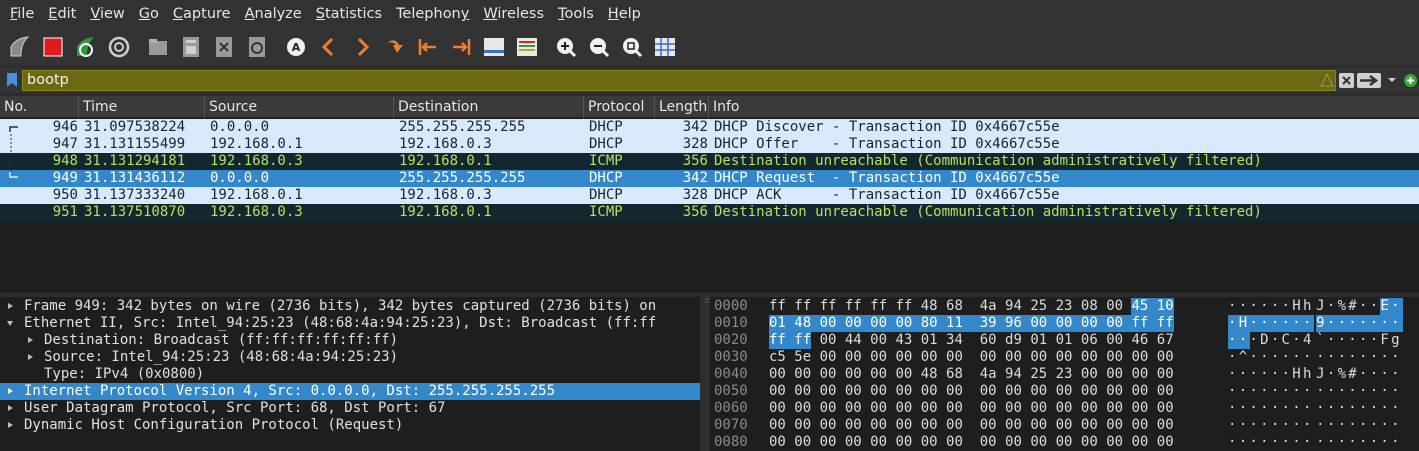  What do you see at coordinates (954, 306) in the screenshot?
I see `hex-byte: 68` at bounding box center [954, 306].